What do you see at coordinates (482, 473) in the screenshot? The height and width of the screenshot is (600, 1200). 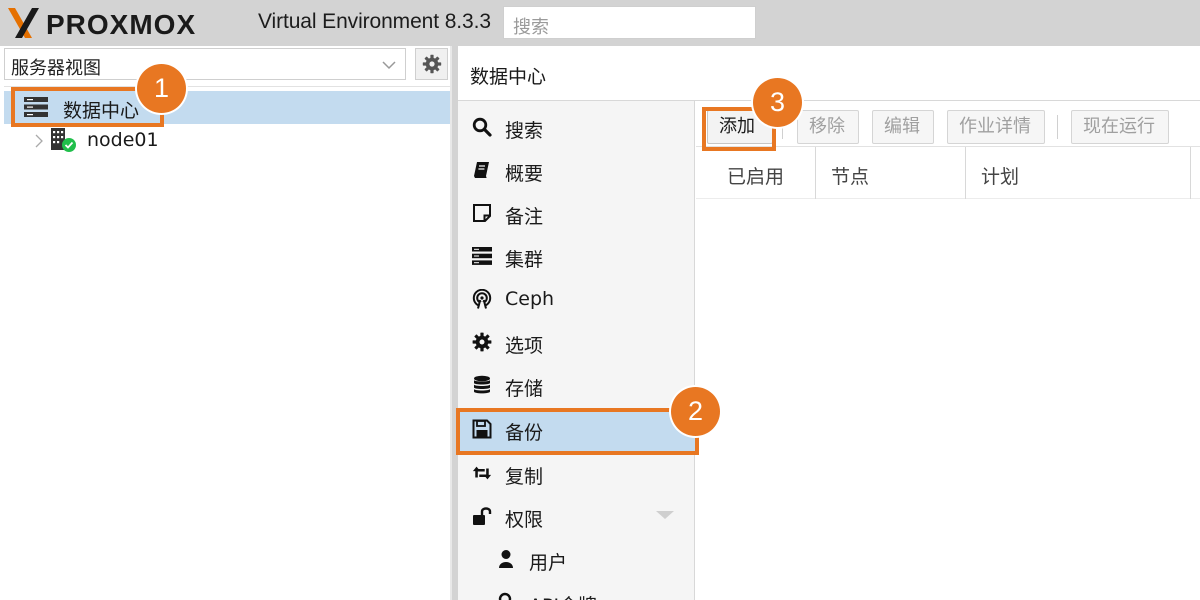 I see `retweet-icon` at bounding box center [482, 473].